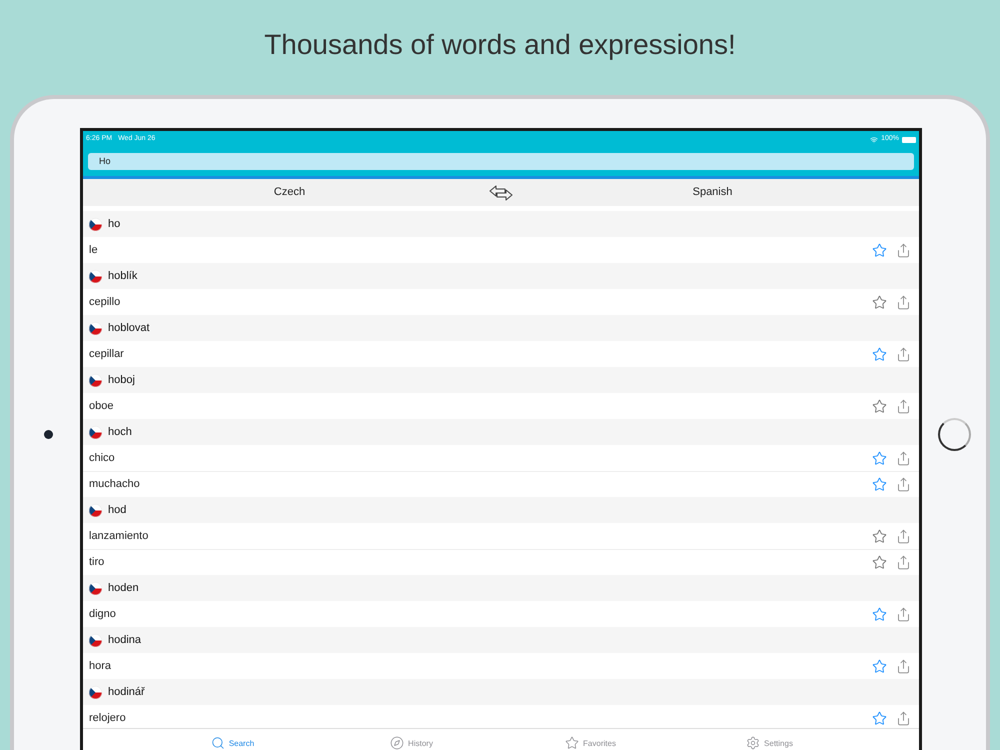 The image size is (1000, 750). Describe the element at coordinates (121, 380) in the screenshot. I see `headword: hoboj` at that location.